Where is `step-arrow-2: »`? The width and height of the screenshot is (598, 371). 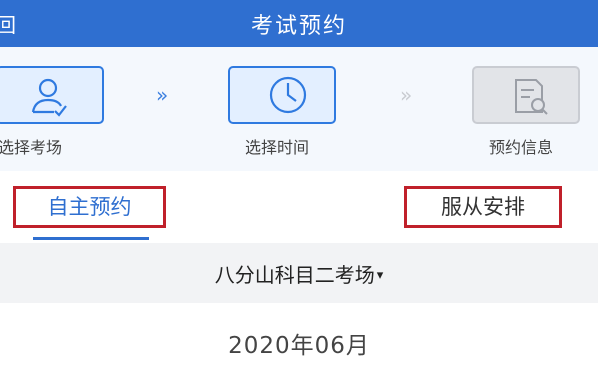 step-arrow-2: » is located at coordinates (406, 95).